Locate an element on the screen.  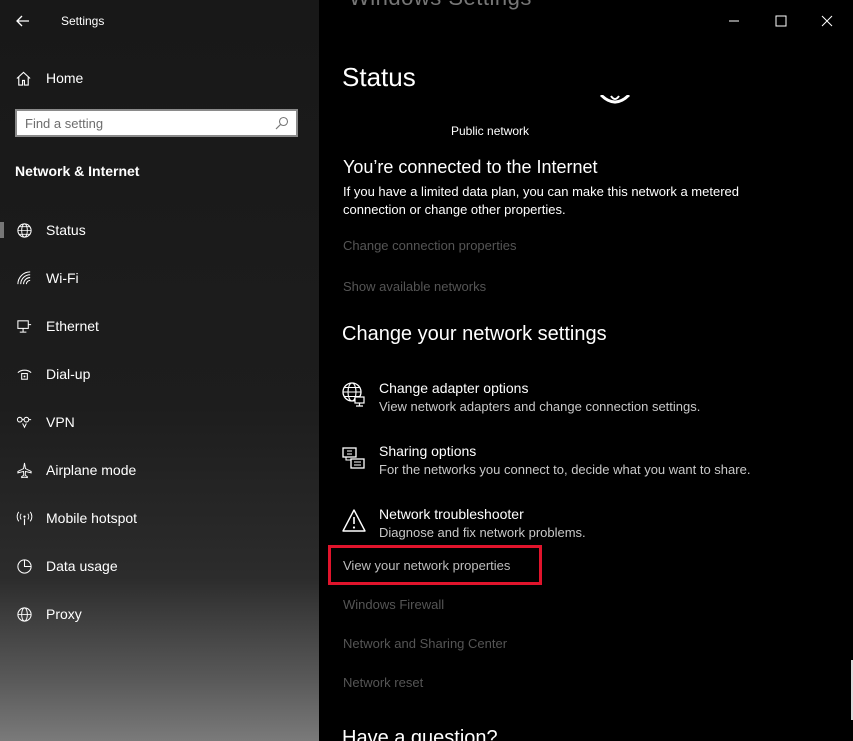
app-title: Settings is located at coordinates (83, 21).